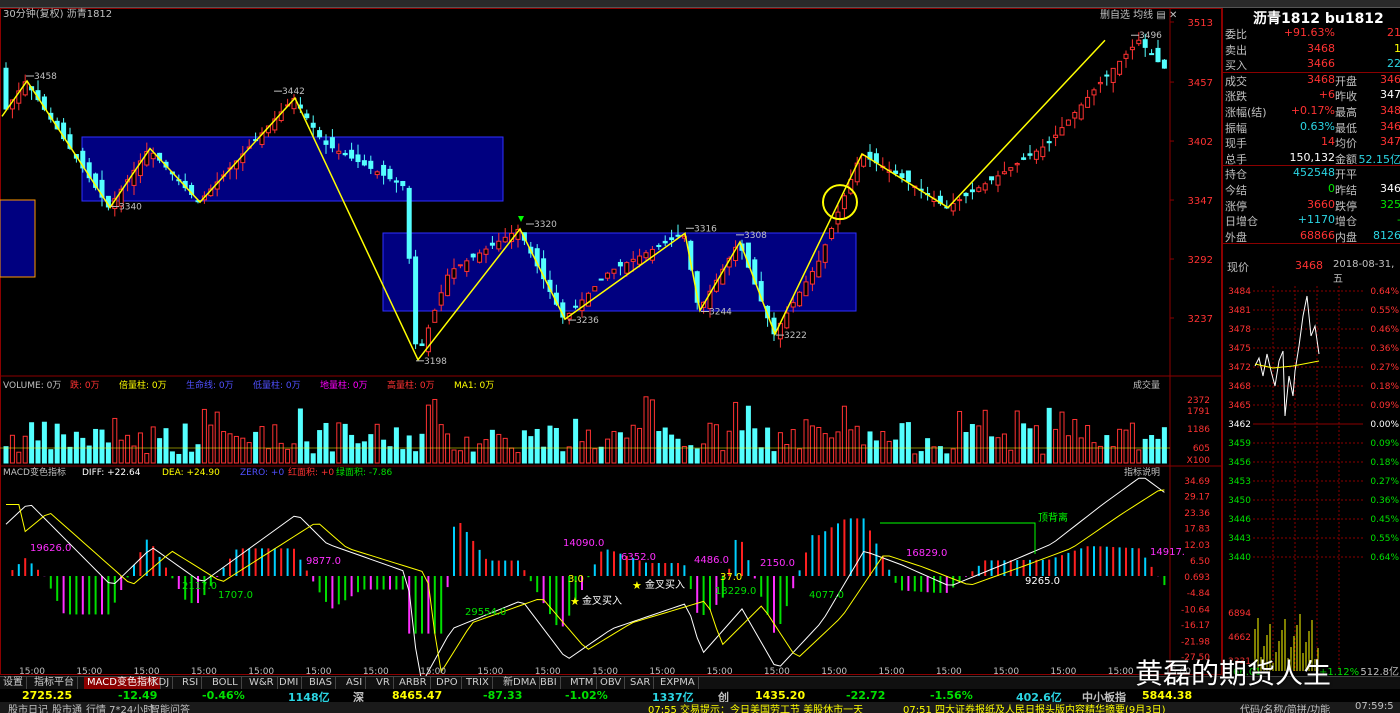  I want to click on quote-v1: 0.63%, so click(1317, 126).